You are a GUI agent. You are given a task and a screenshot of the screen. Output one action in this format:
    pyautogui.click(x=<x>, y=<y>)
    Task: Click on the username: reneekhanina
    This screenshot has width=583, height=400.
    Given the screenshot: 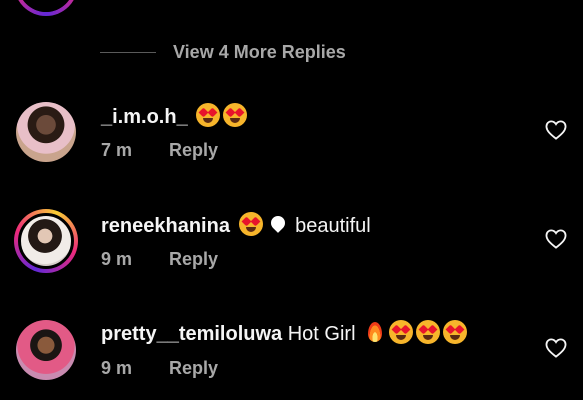 What is the action you would take?
    pyautogui.click(x=165, y=226)
    